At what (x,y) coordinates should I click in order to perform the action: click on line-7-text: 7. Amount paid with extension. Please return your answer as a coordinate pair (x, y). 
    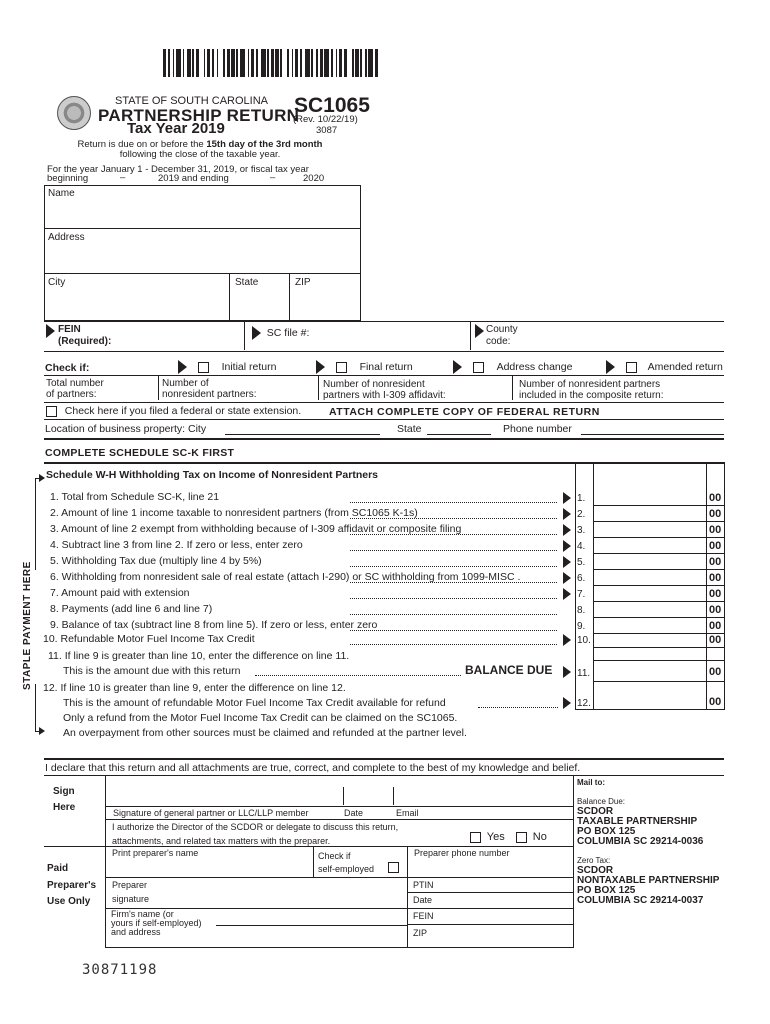
    Looking at the image, I should click on (120, 593).